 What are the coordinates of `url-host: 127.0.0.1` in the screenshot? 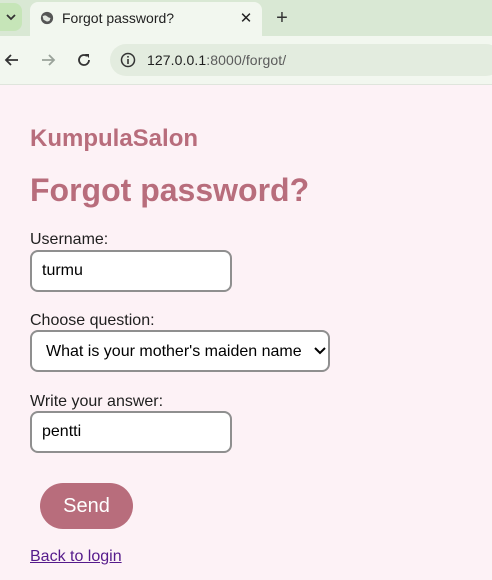 It's located at (177, 60).